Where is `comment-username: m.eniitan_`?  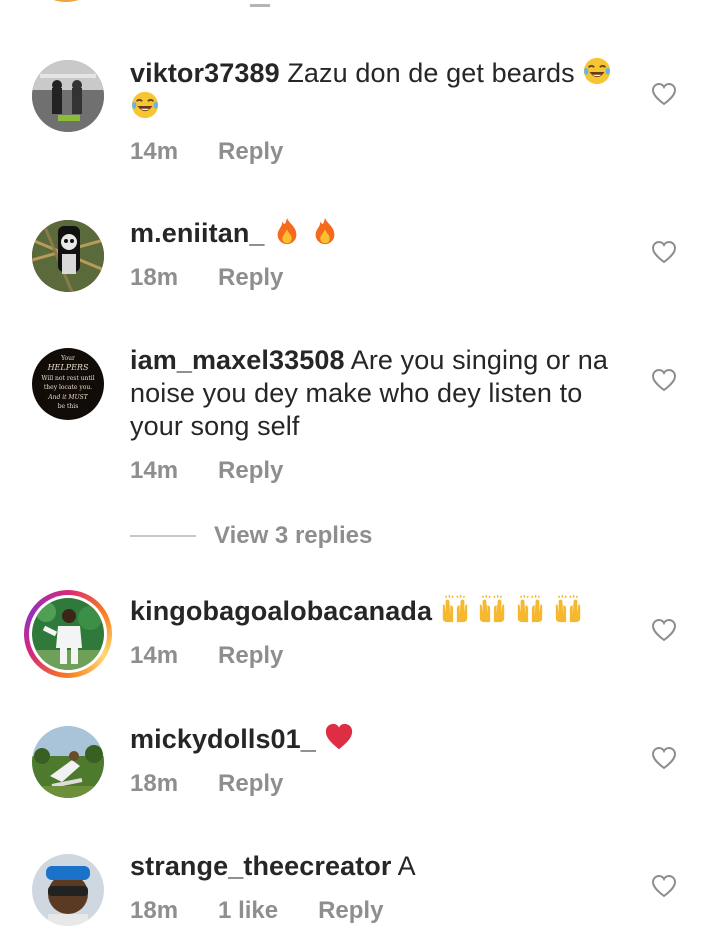 comment-username: m.eniitan_ is located at coordinates (197, 233).